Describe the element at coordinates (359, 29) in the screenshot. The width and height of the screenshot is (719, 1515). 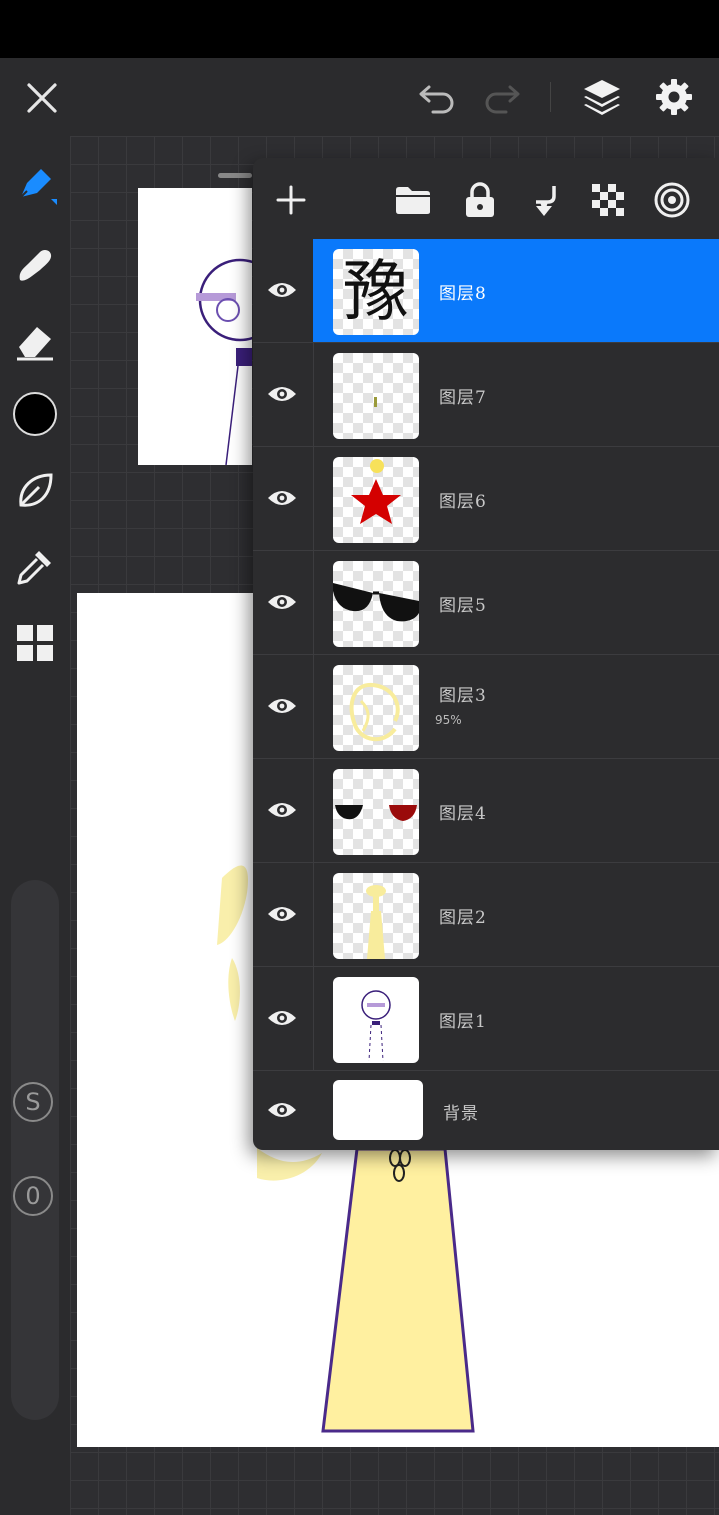
I see `status-bar` at that location.